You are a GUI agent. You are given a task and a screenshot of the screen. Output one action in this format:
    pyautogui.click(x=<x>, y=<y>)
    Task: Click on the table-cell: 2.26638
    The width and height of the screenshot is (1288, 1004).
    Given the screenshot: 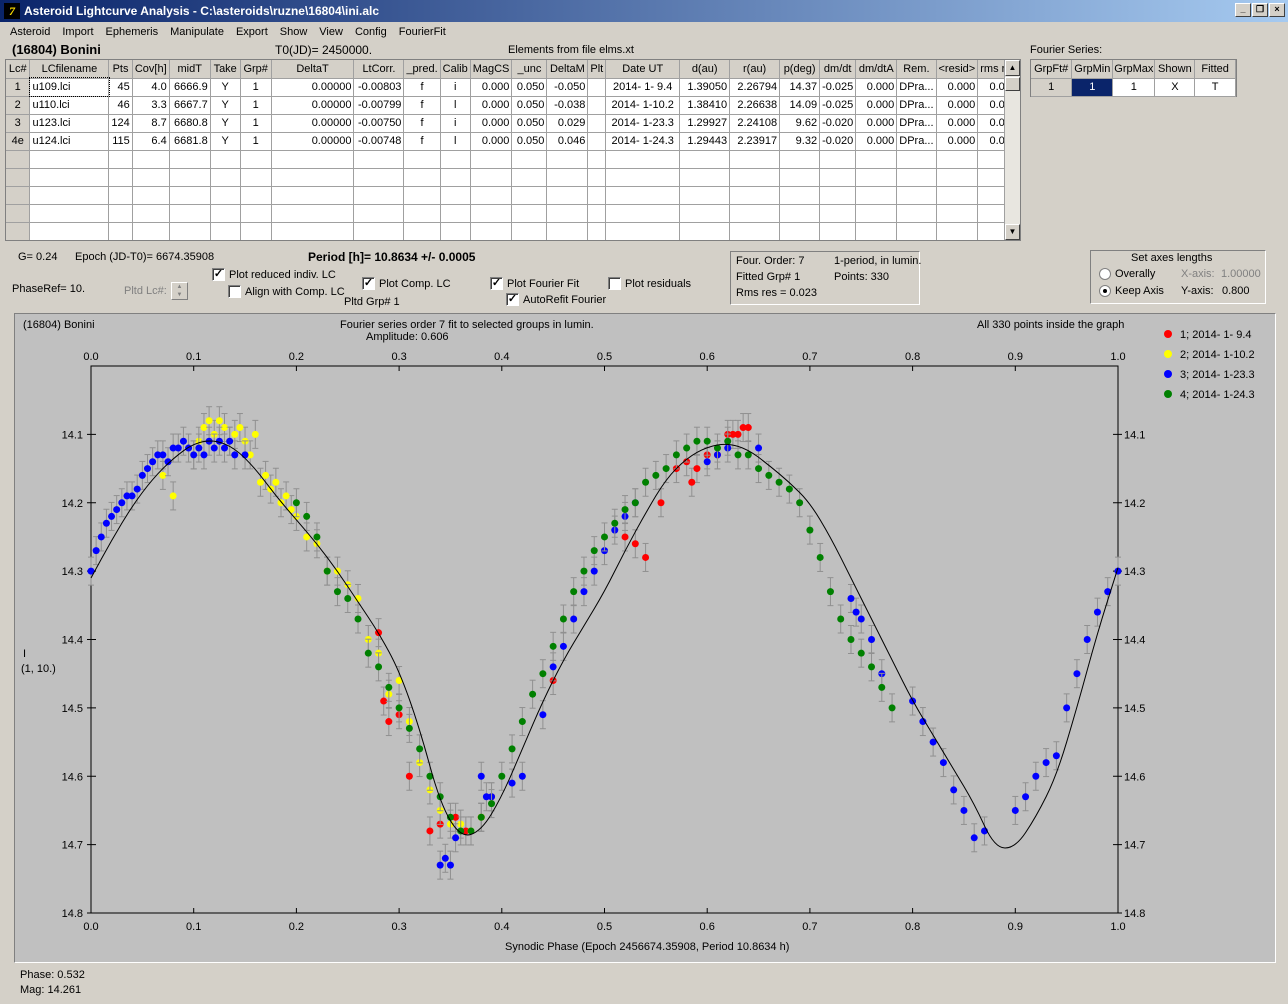 What is the action you would take?
    pyautogui.click(x=755, y=105)
    